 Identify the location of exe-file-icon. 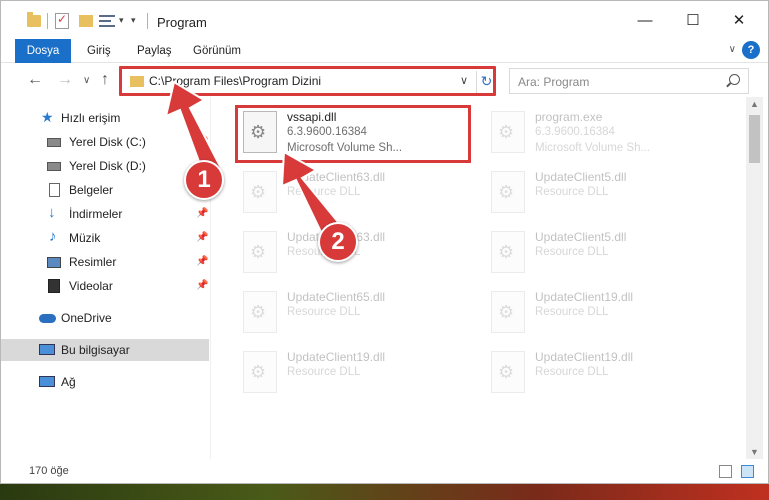
(508, 132).